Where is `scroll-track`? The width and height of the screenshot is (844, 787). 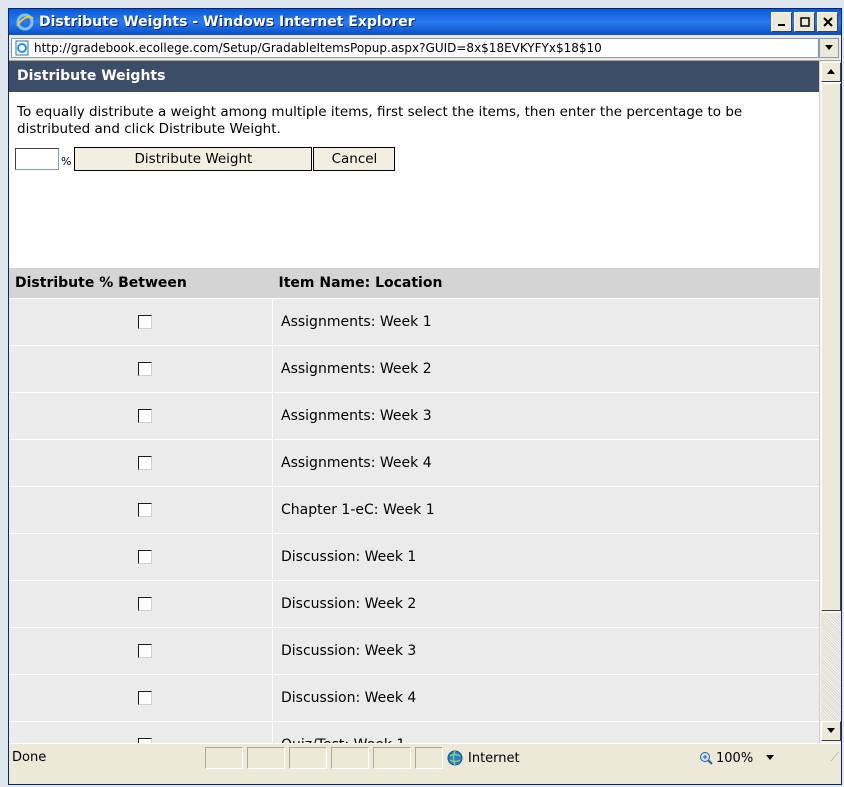
scroll-track is located at coordinates (831, 667).